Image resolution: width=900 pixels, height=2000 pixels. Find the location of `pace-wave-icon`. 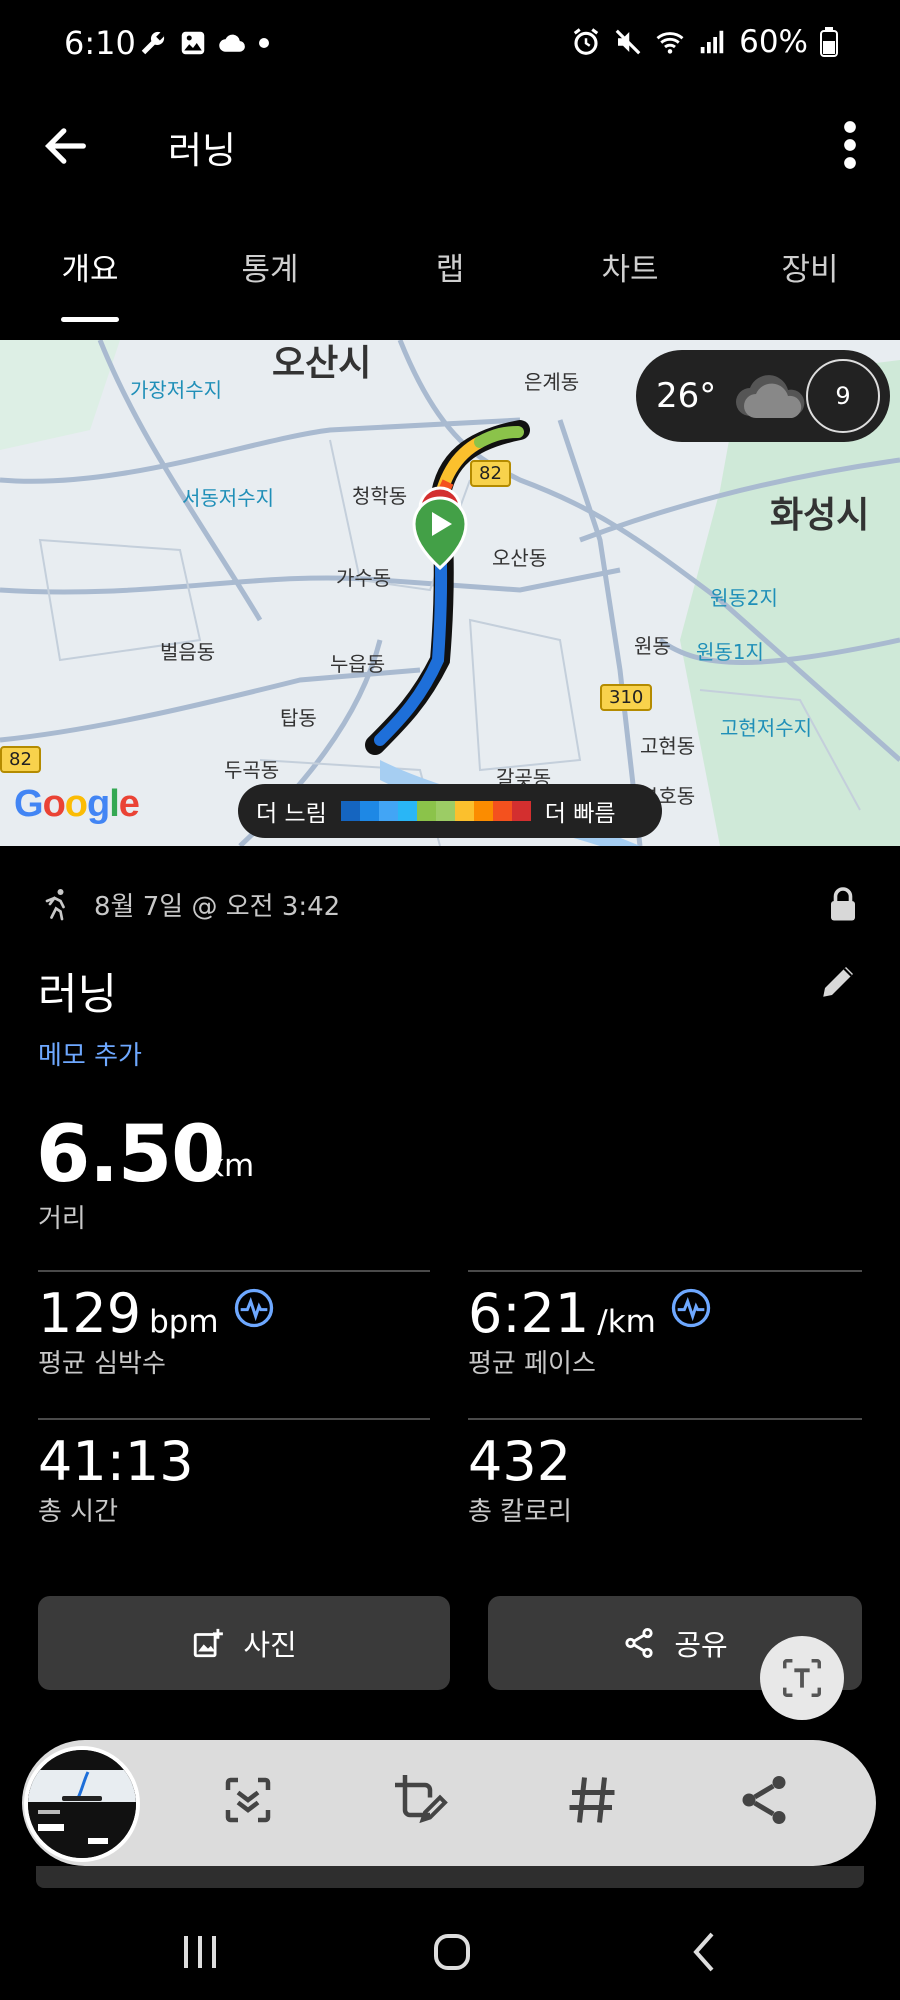

pace-wave-icon is located at coordinates (691, 1308).